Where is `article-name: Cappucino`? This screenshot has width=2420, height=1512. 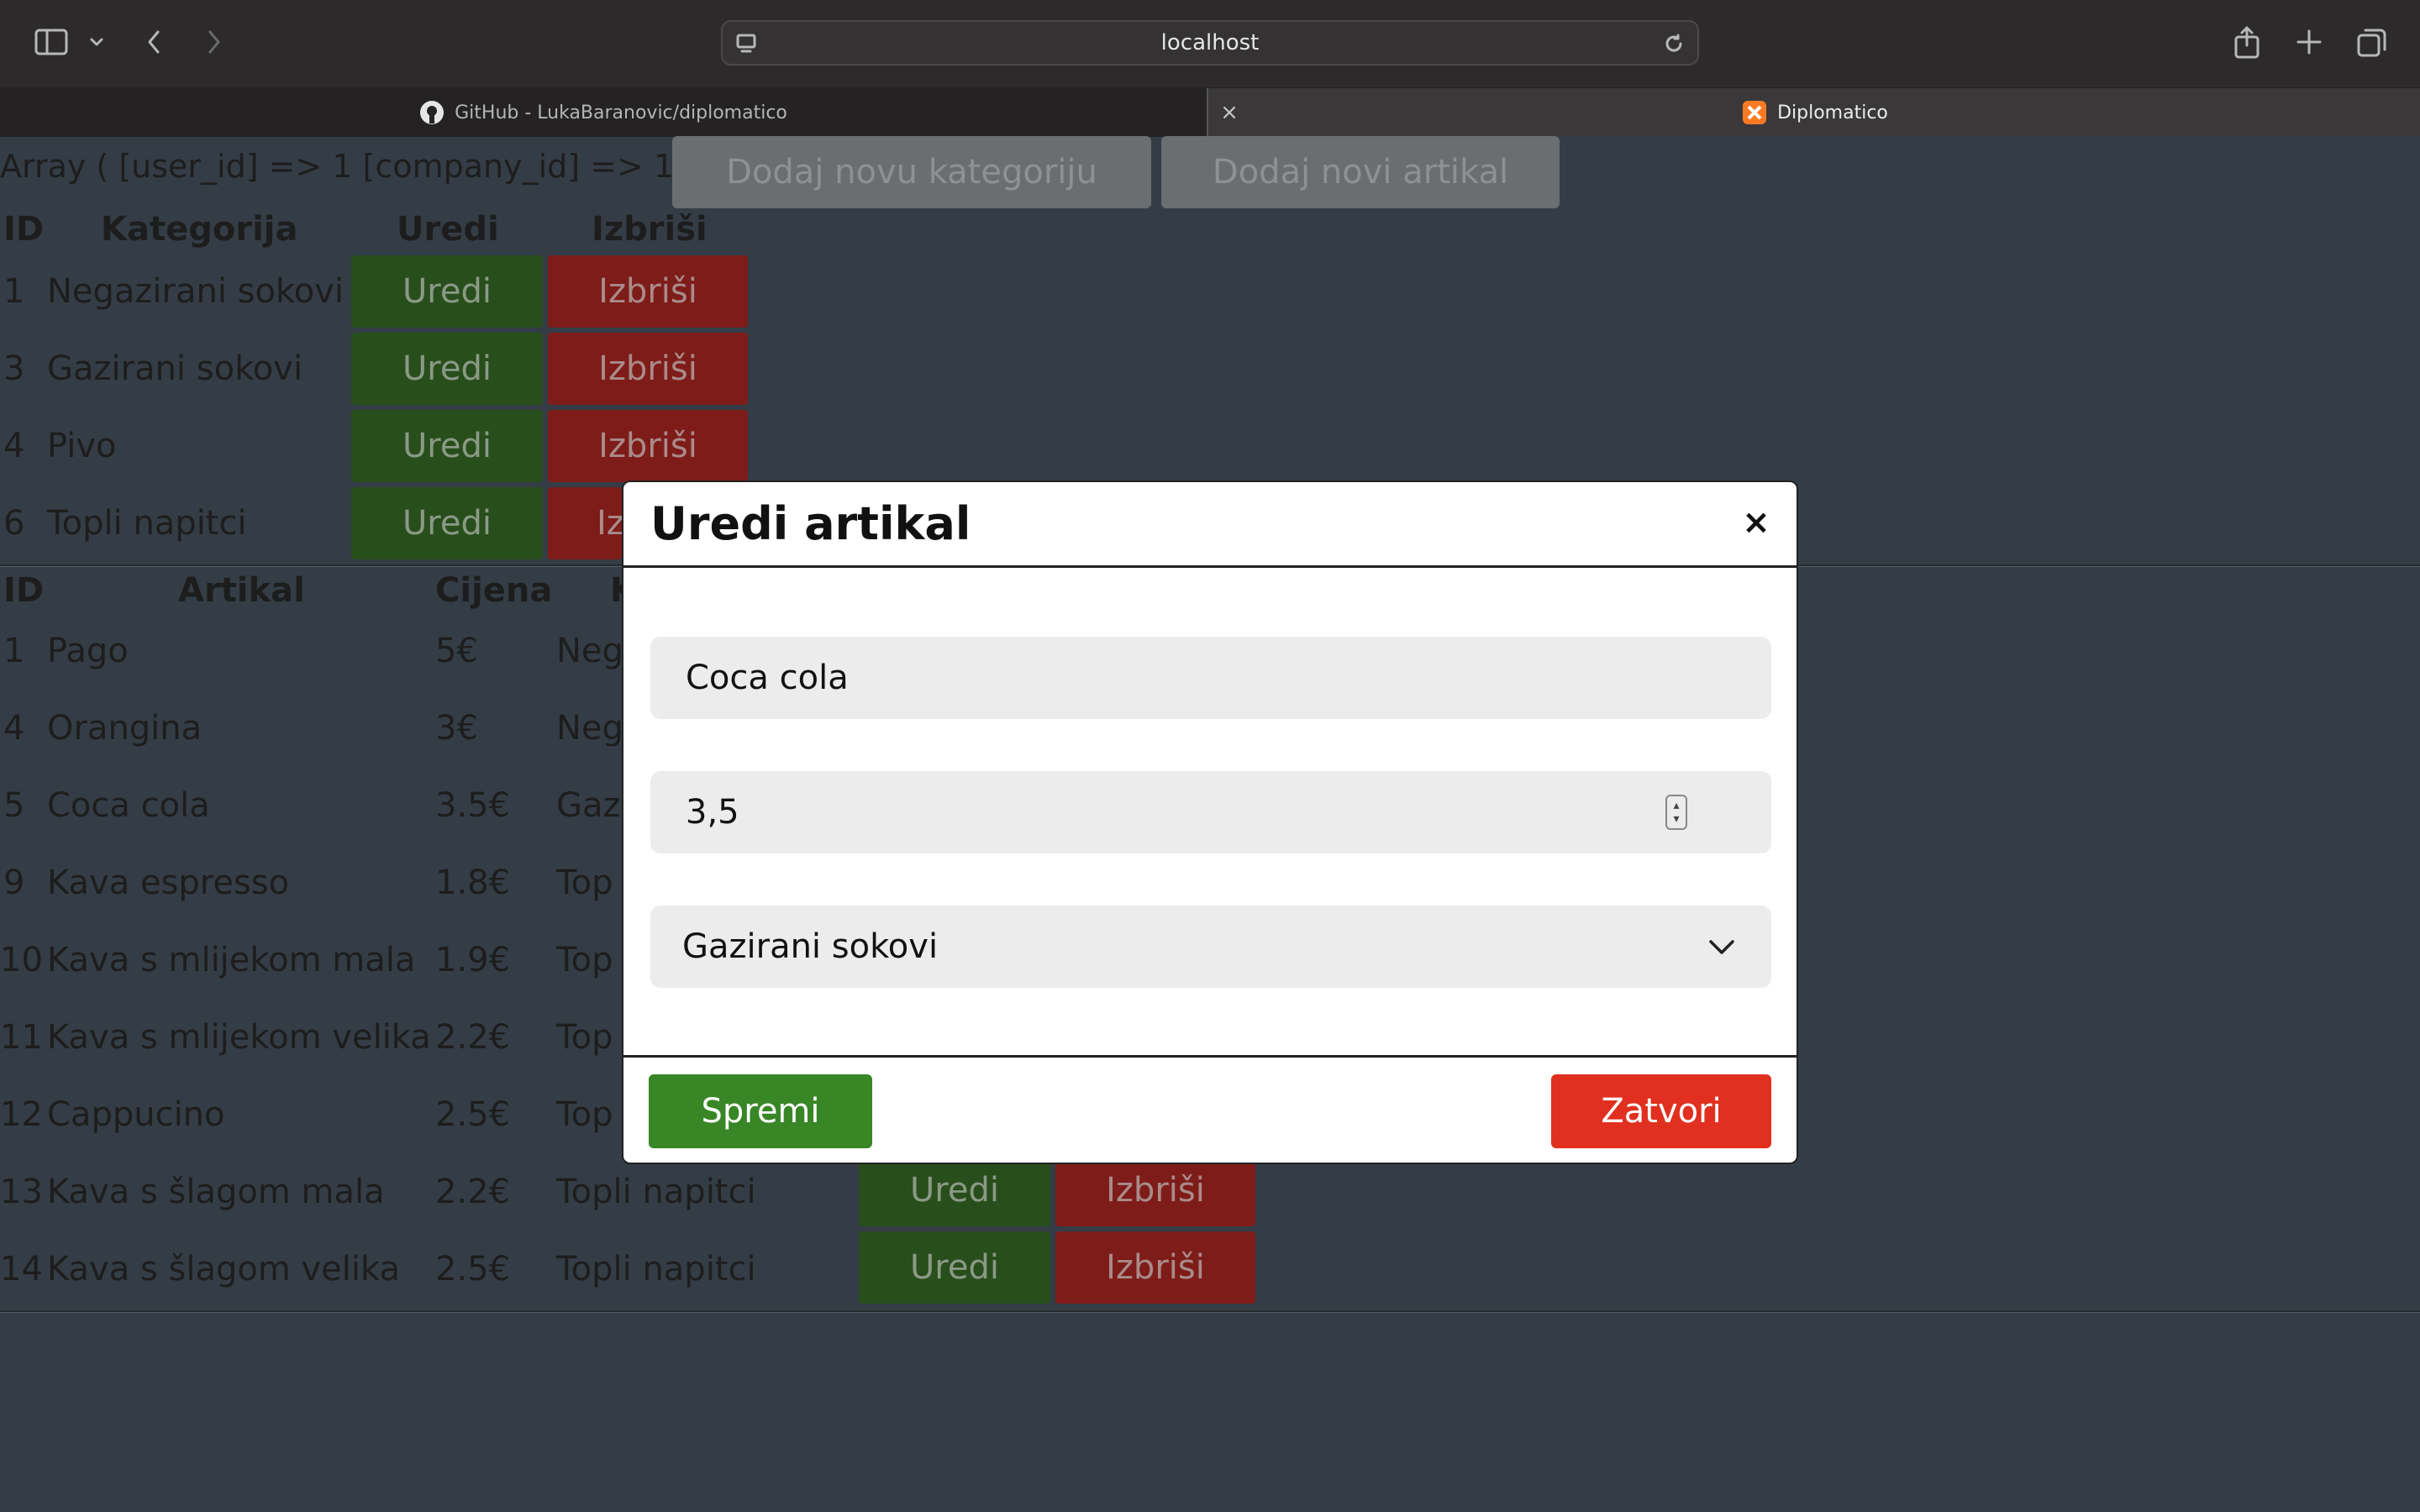
article-name: Cappucino is located at coordinates (136, 1114).